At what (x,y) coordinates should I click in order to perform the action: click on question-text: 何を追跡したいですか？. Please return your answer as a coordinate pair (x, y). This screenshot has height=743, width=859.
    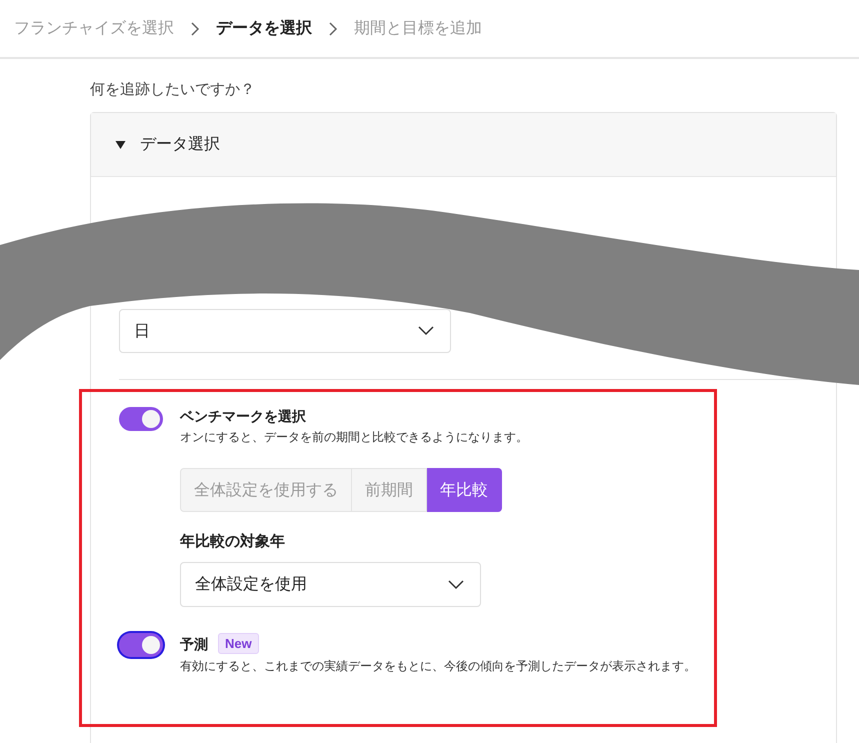
    Looking at the image, I should click on (173, 90).